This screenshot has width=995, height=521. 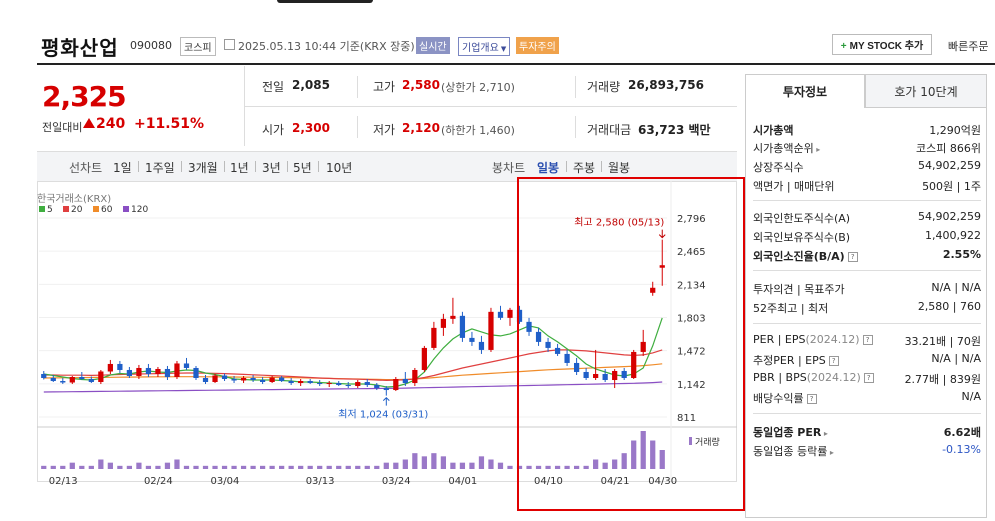 I want to click on dividend-row: 배당수익률? N/A, so click(x=867, y=397).